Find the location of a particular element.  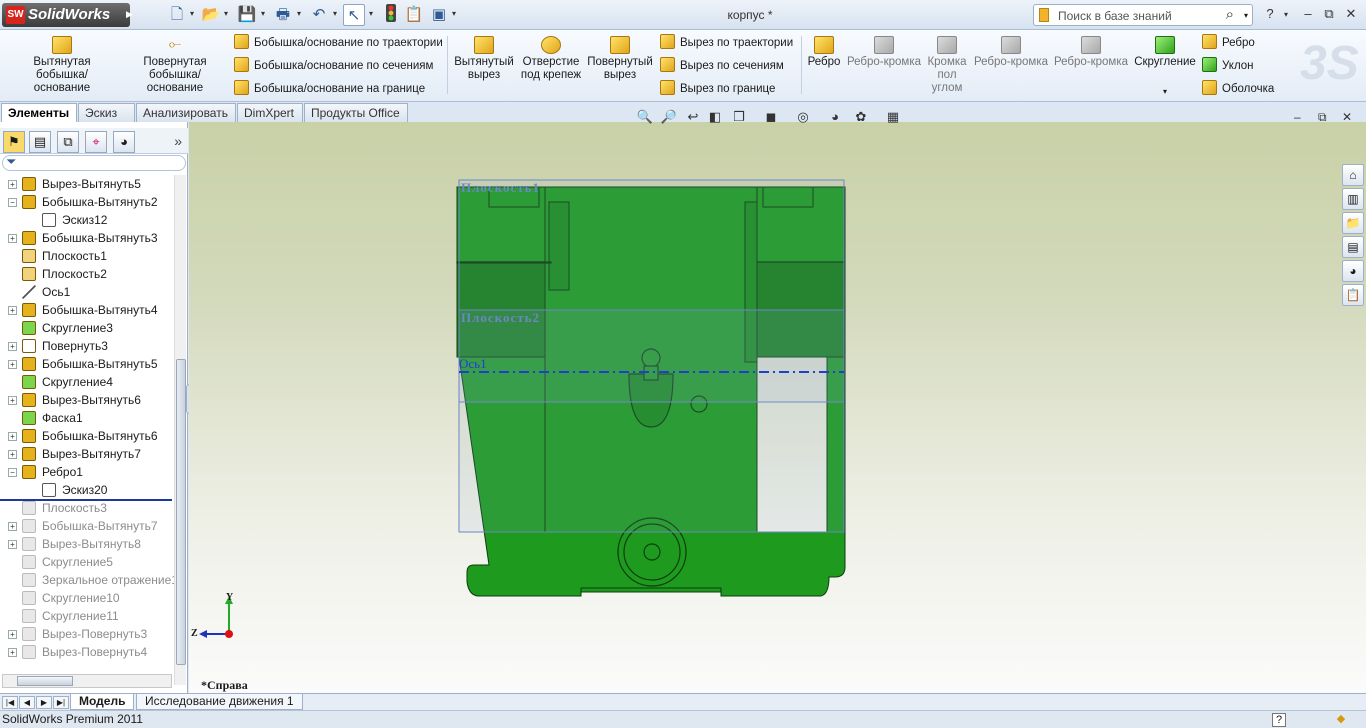

search-dropdown-icon: ▾ is located at coordinates (1246, 15).